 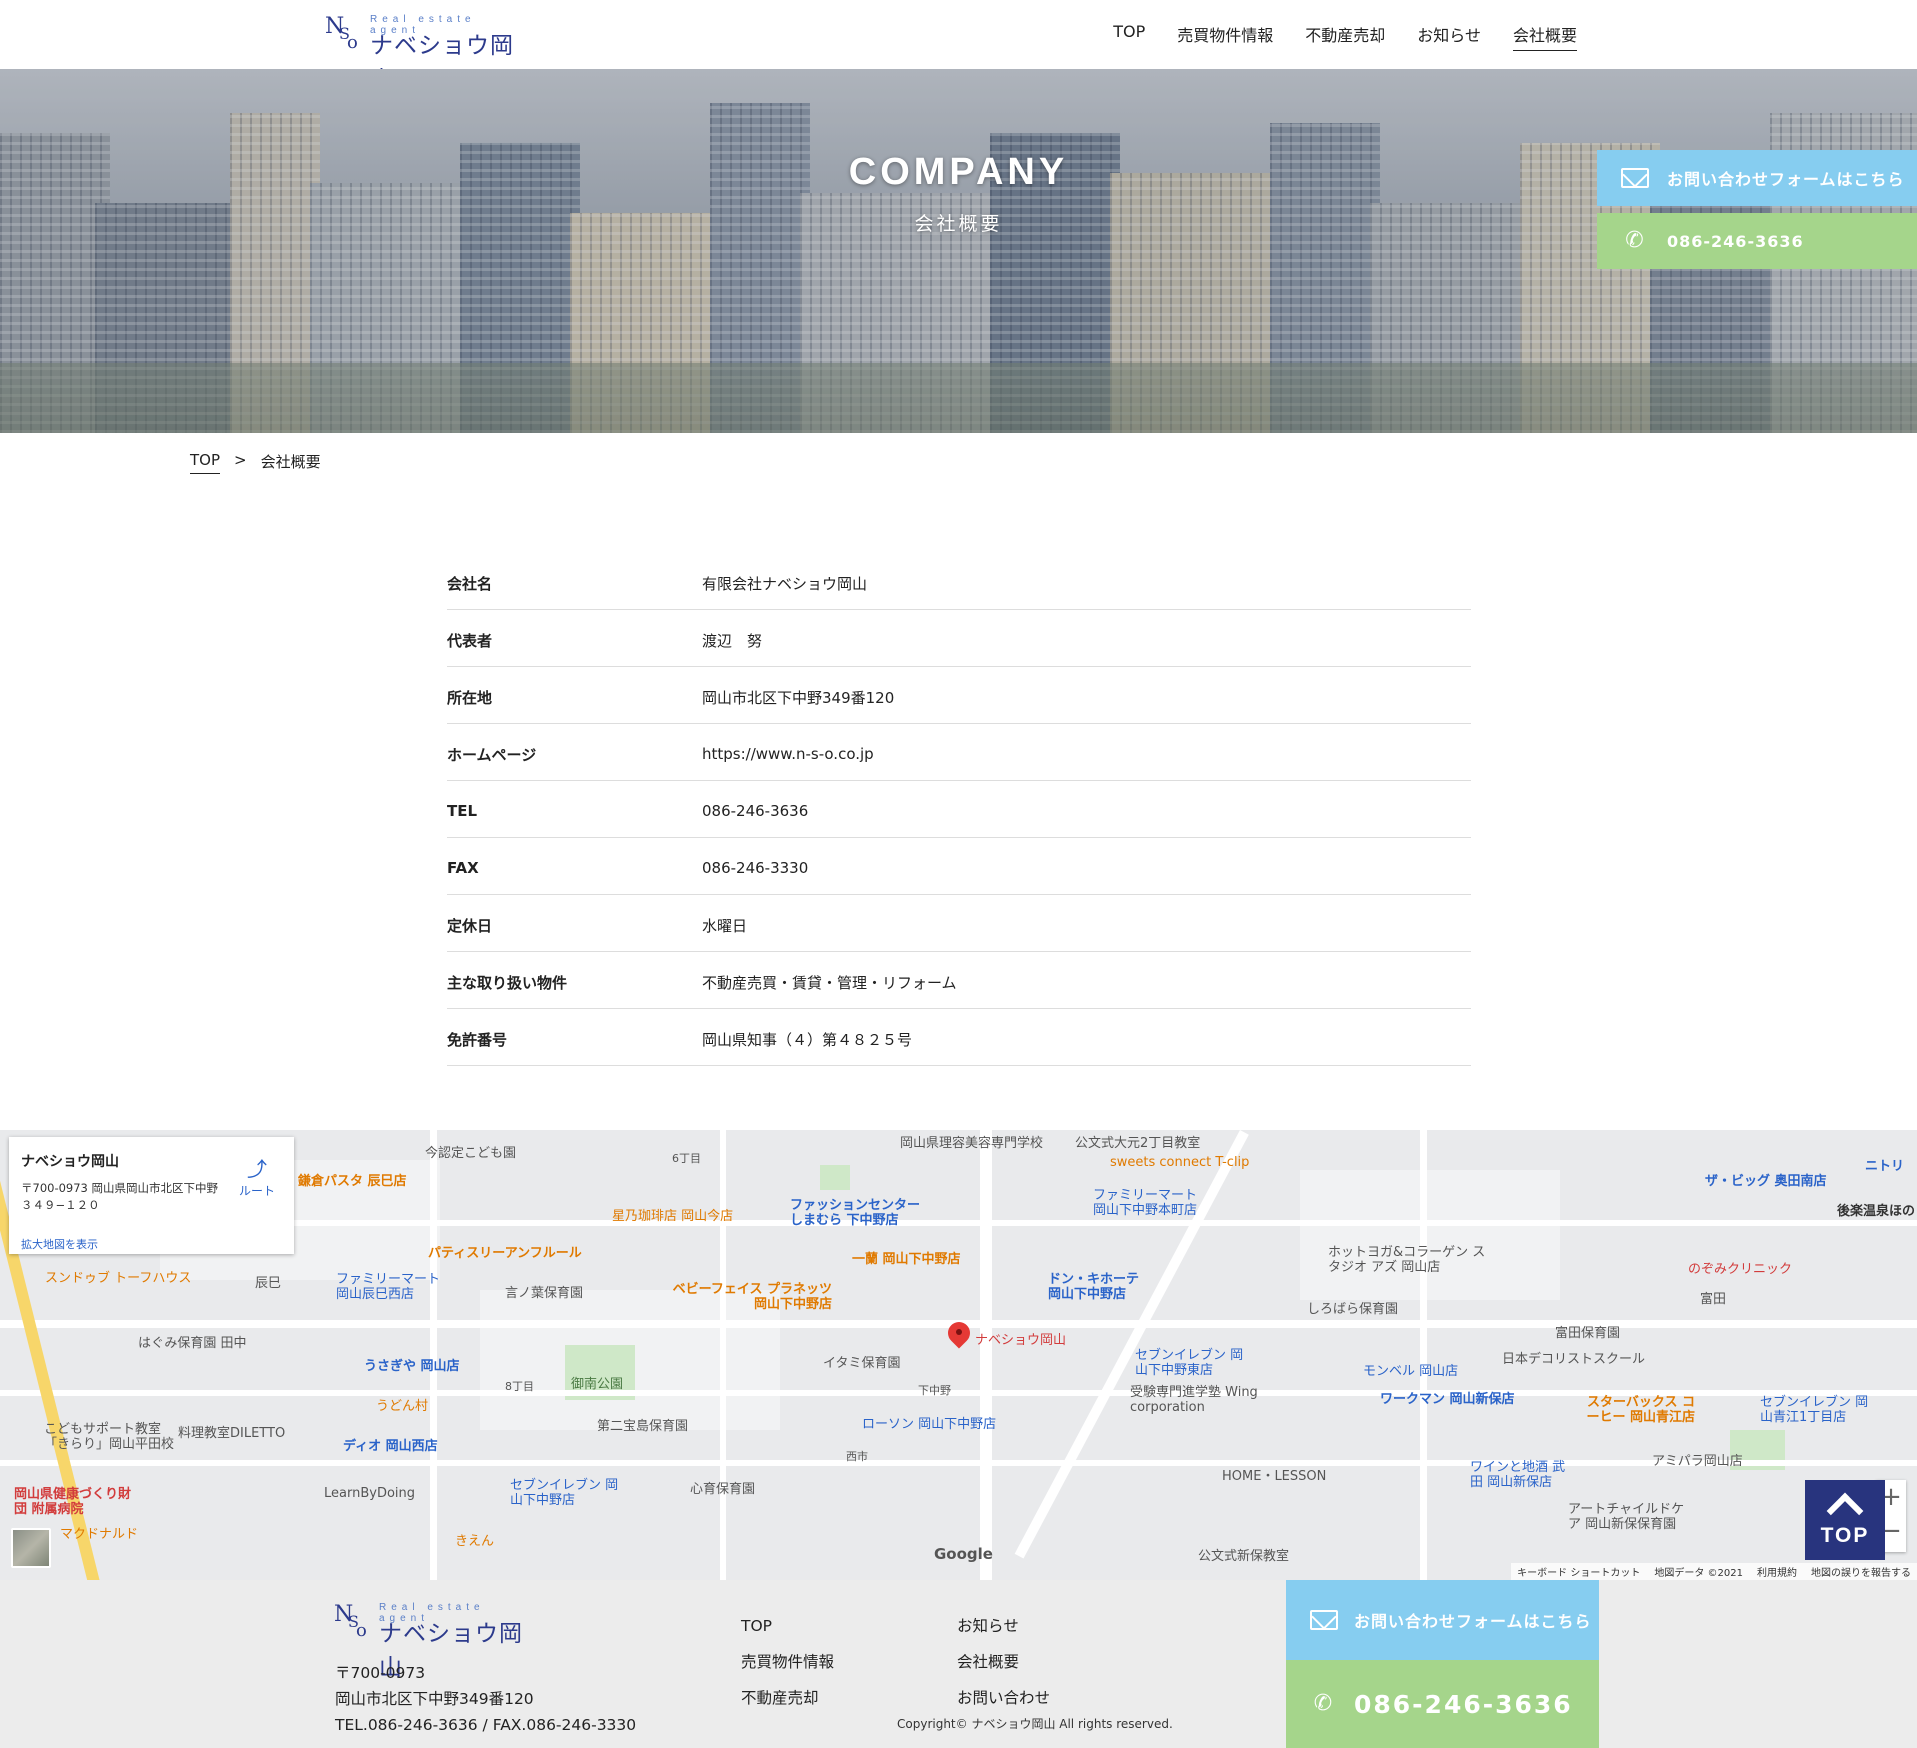 I want to click on footer-link-top: TOP, so click(x=787, y=1626).